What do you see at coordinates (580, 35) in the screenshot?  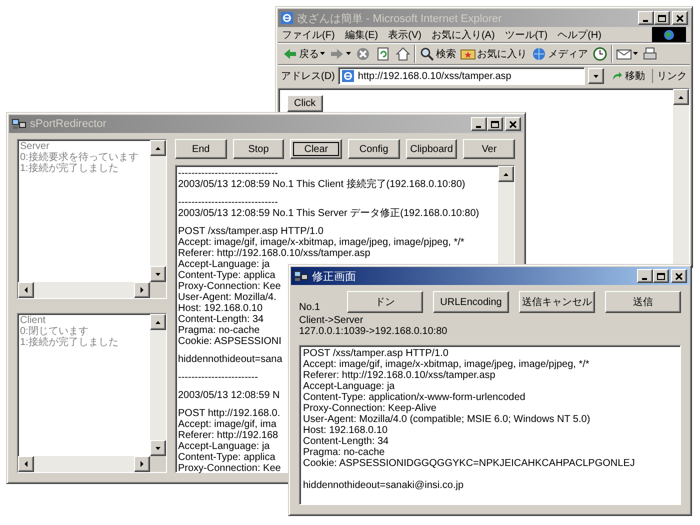 I see `menu-item: ヘルプ(H)` at bounding box center [580, 35].